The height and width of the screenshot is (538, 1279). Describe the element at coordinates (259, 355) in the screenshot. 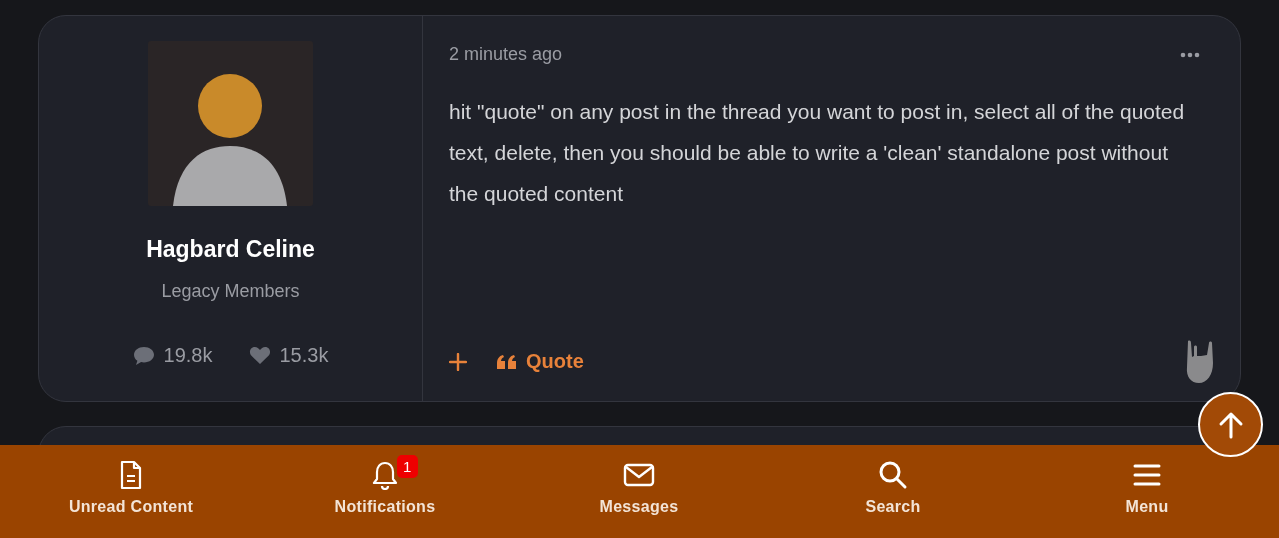

I see `heart-icon` at that location.